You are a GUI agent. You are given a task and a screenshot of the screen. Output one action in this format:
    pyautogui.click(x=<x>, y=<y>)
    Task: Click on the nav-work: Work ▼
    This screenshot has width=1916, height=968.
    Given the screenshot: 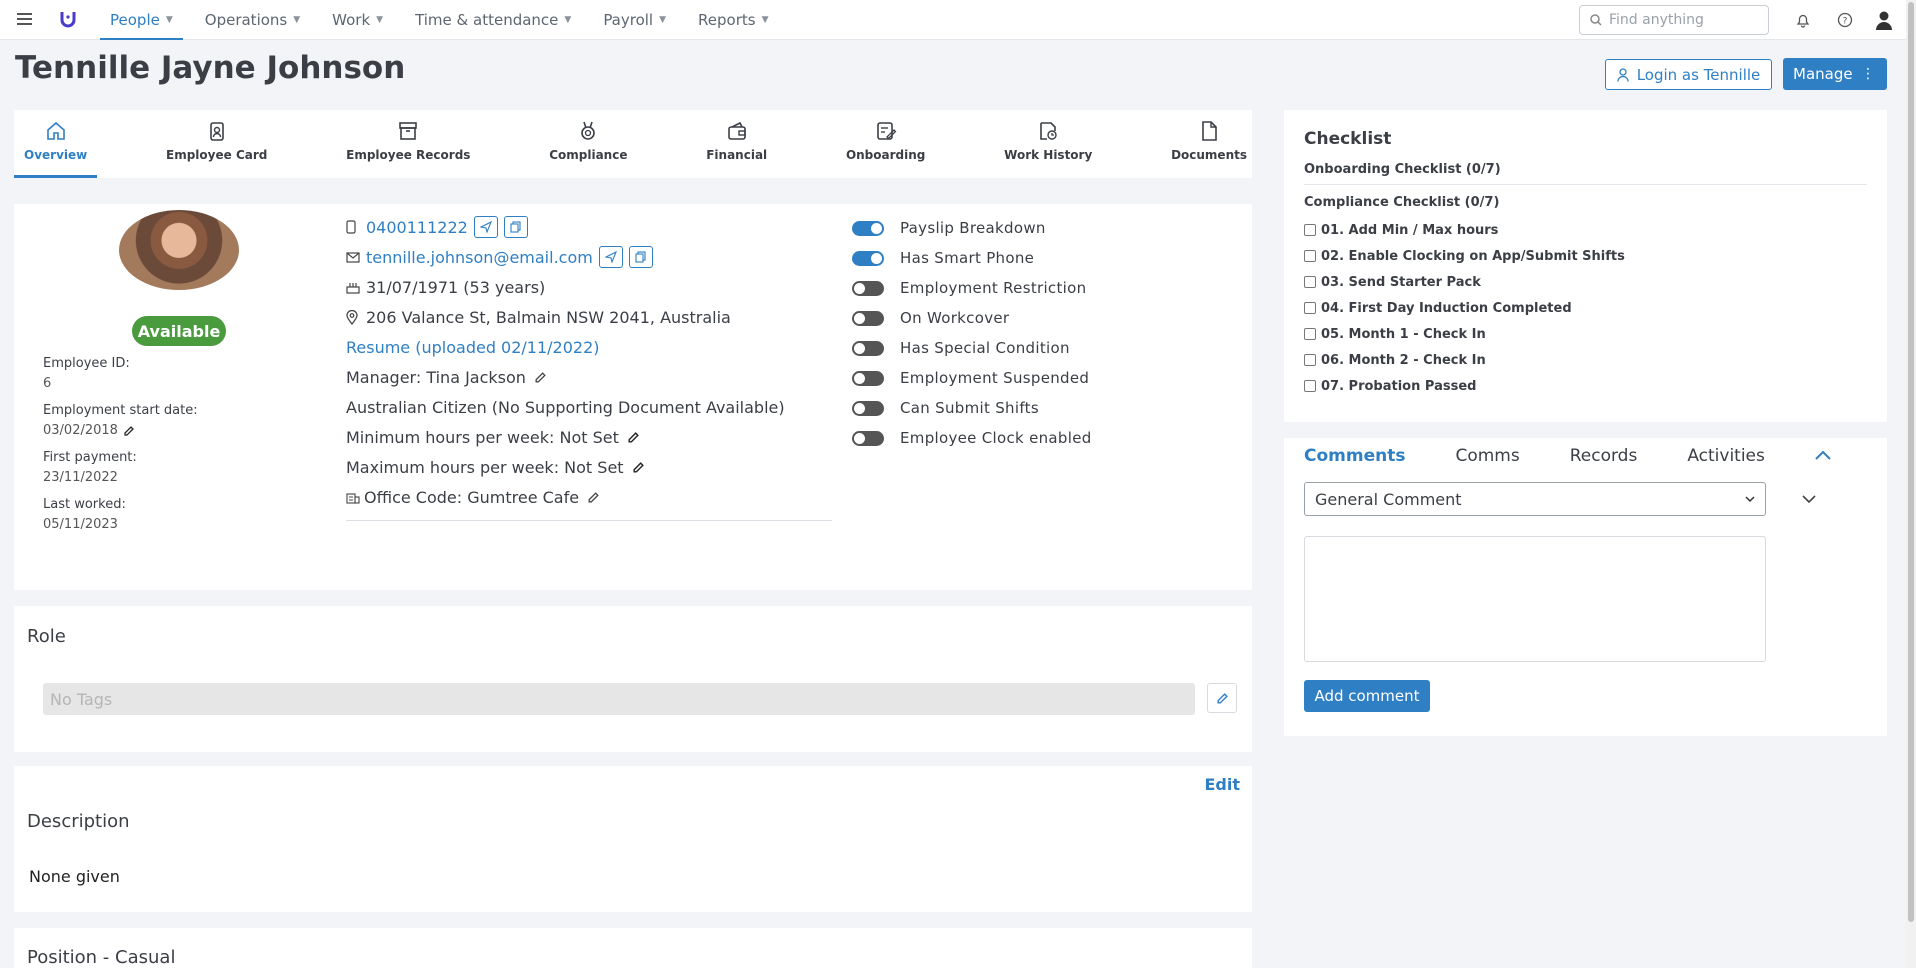 What is the action you would take?
    pyautogui.click(x=357, y=20)
    